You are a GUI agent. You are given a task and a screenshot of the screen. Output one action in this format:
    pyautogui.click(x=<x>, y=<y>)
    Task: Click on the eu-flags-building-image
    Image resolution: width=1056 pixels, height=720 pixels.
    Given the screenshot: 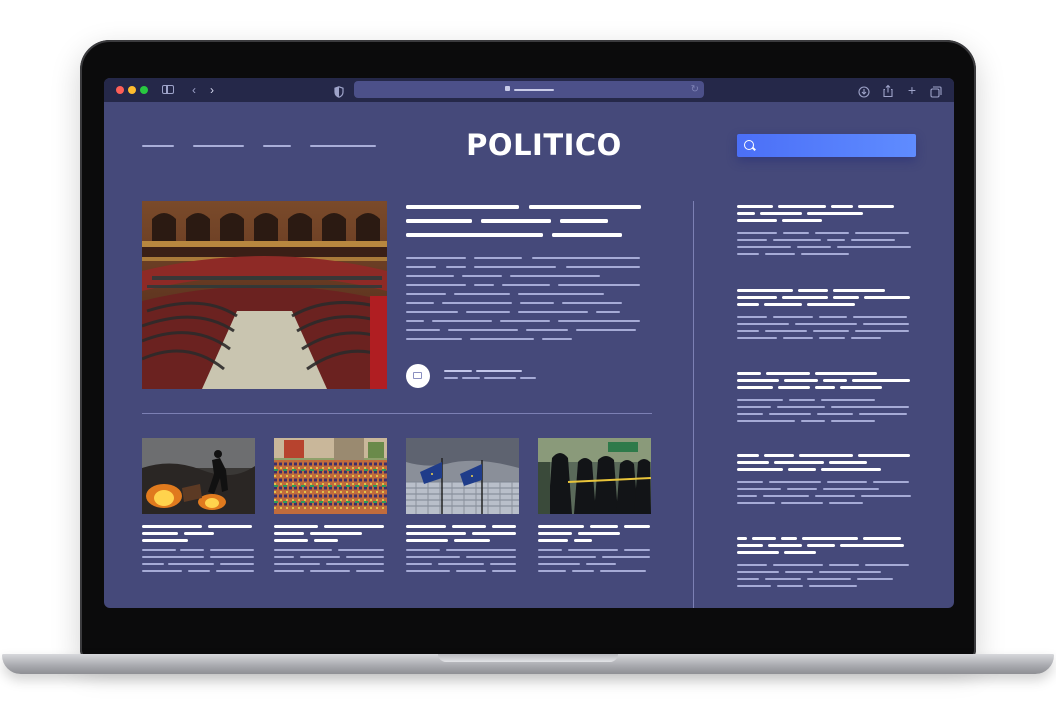 What is the action you would take?
    pyautogui.click(x=462, y=476)
    